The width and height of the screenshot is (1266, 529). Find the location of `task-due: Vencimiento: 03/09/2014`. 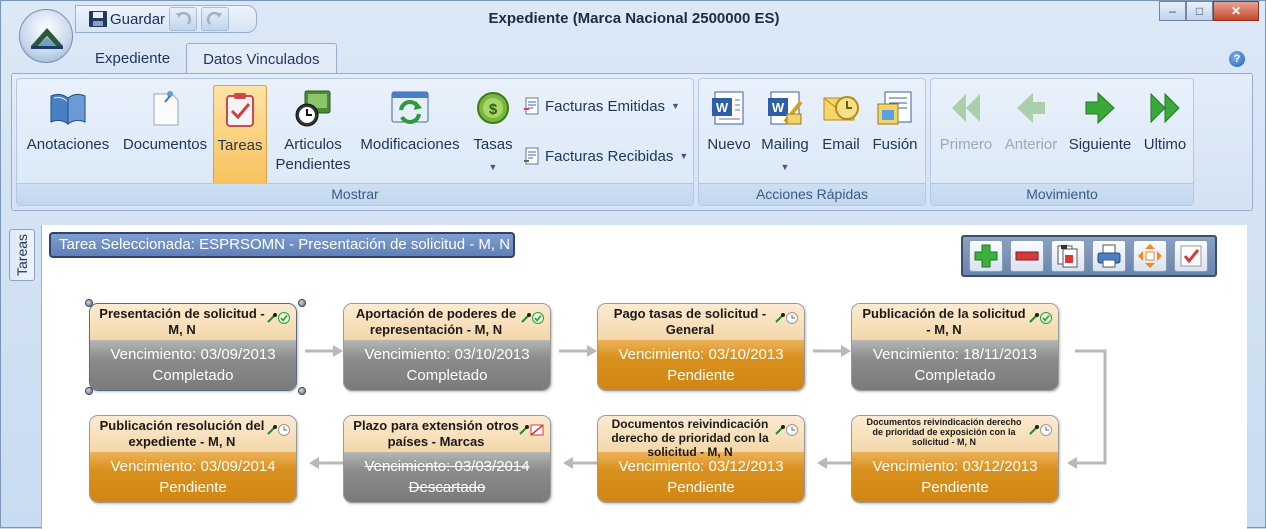

task-due: Vencimiento: 03/09/2014 is located at coordinates (193, 466).